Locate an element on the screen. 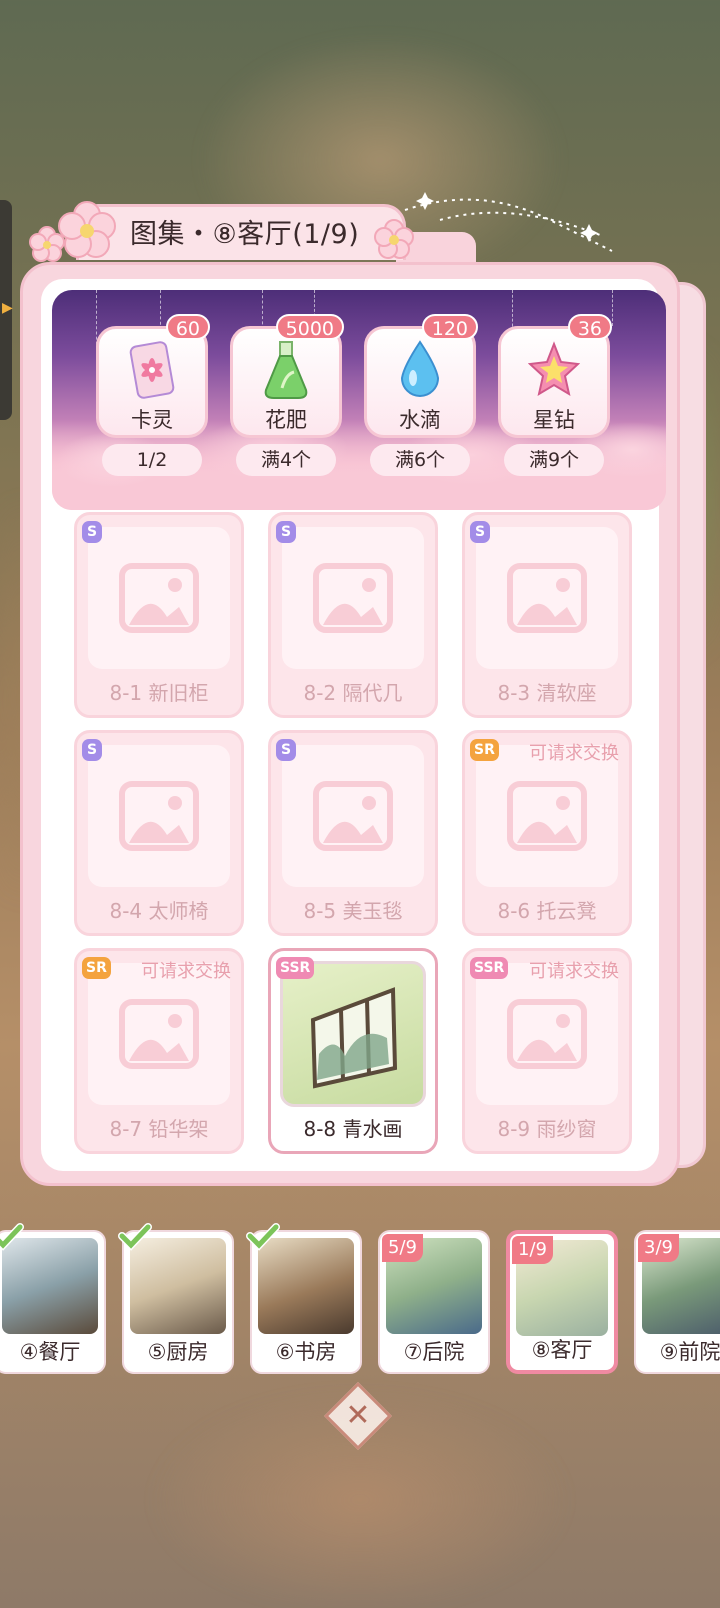 This screenshot has height=1608, width=720. item-name: 8-1 新旧柜 is located at coordinates (159, 693).